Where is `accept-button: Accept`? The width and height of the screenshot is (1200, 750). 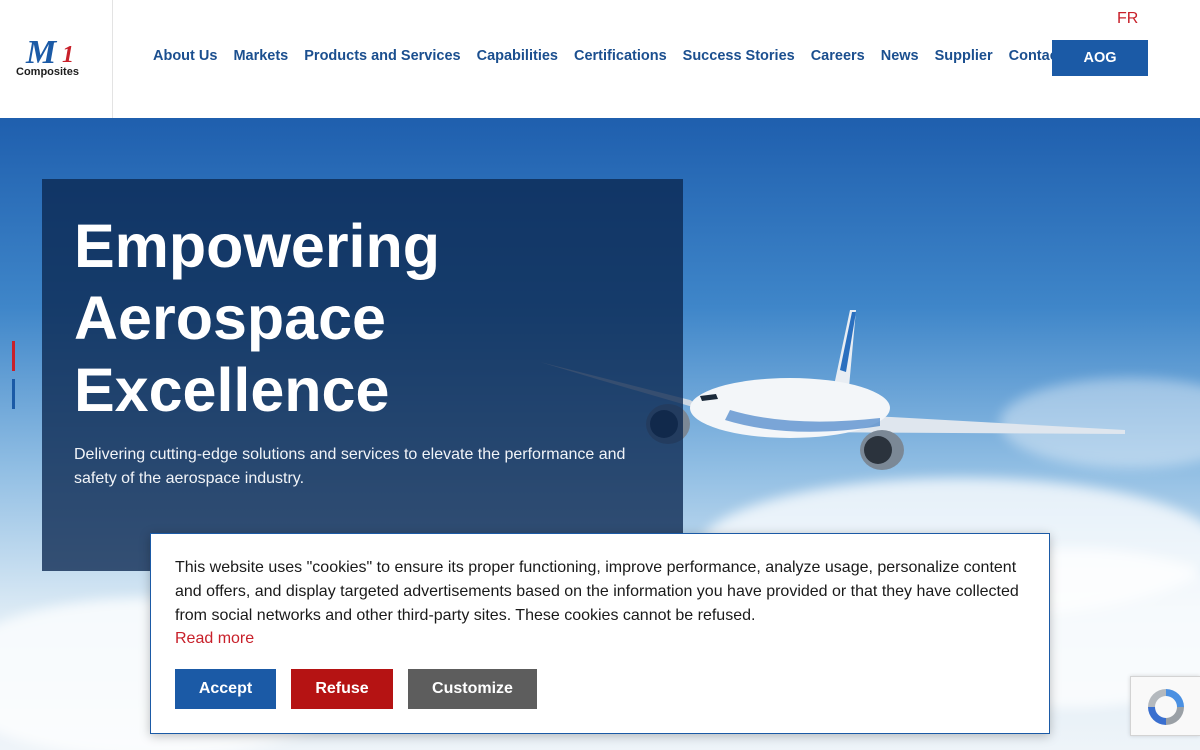
accept-button: Accept is located at coordinates (225, 689).